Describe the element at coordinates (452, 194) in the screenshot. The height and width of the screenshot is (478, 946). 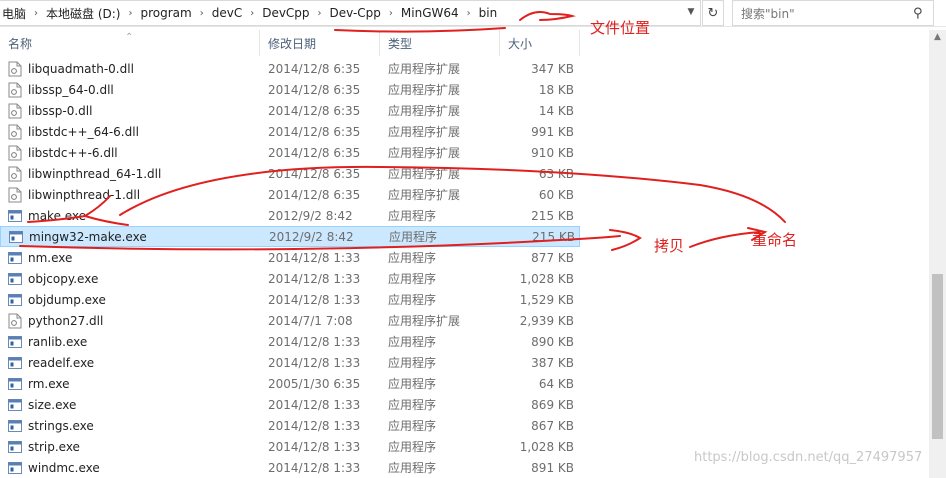
I see `rename-swoosh-stroke` at that location.